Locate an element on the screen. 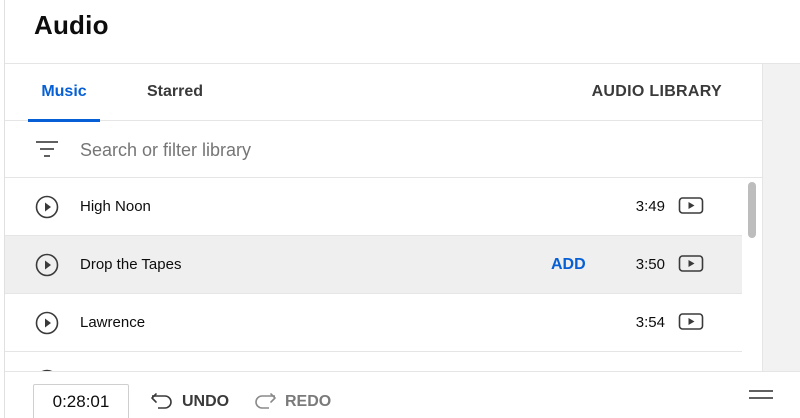 Image resolution: width=800 pixels, height=418 pixels. tab-music-label: Music is located at coordinates (64, 91).